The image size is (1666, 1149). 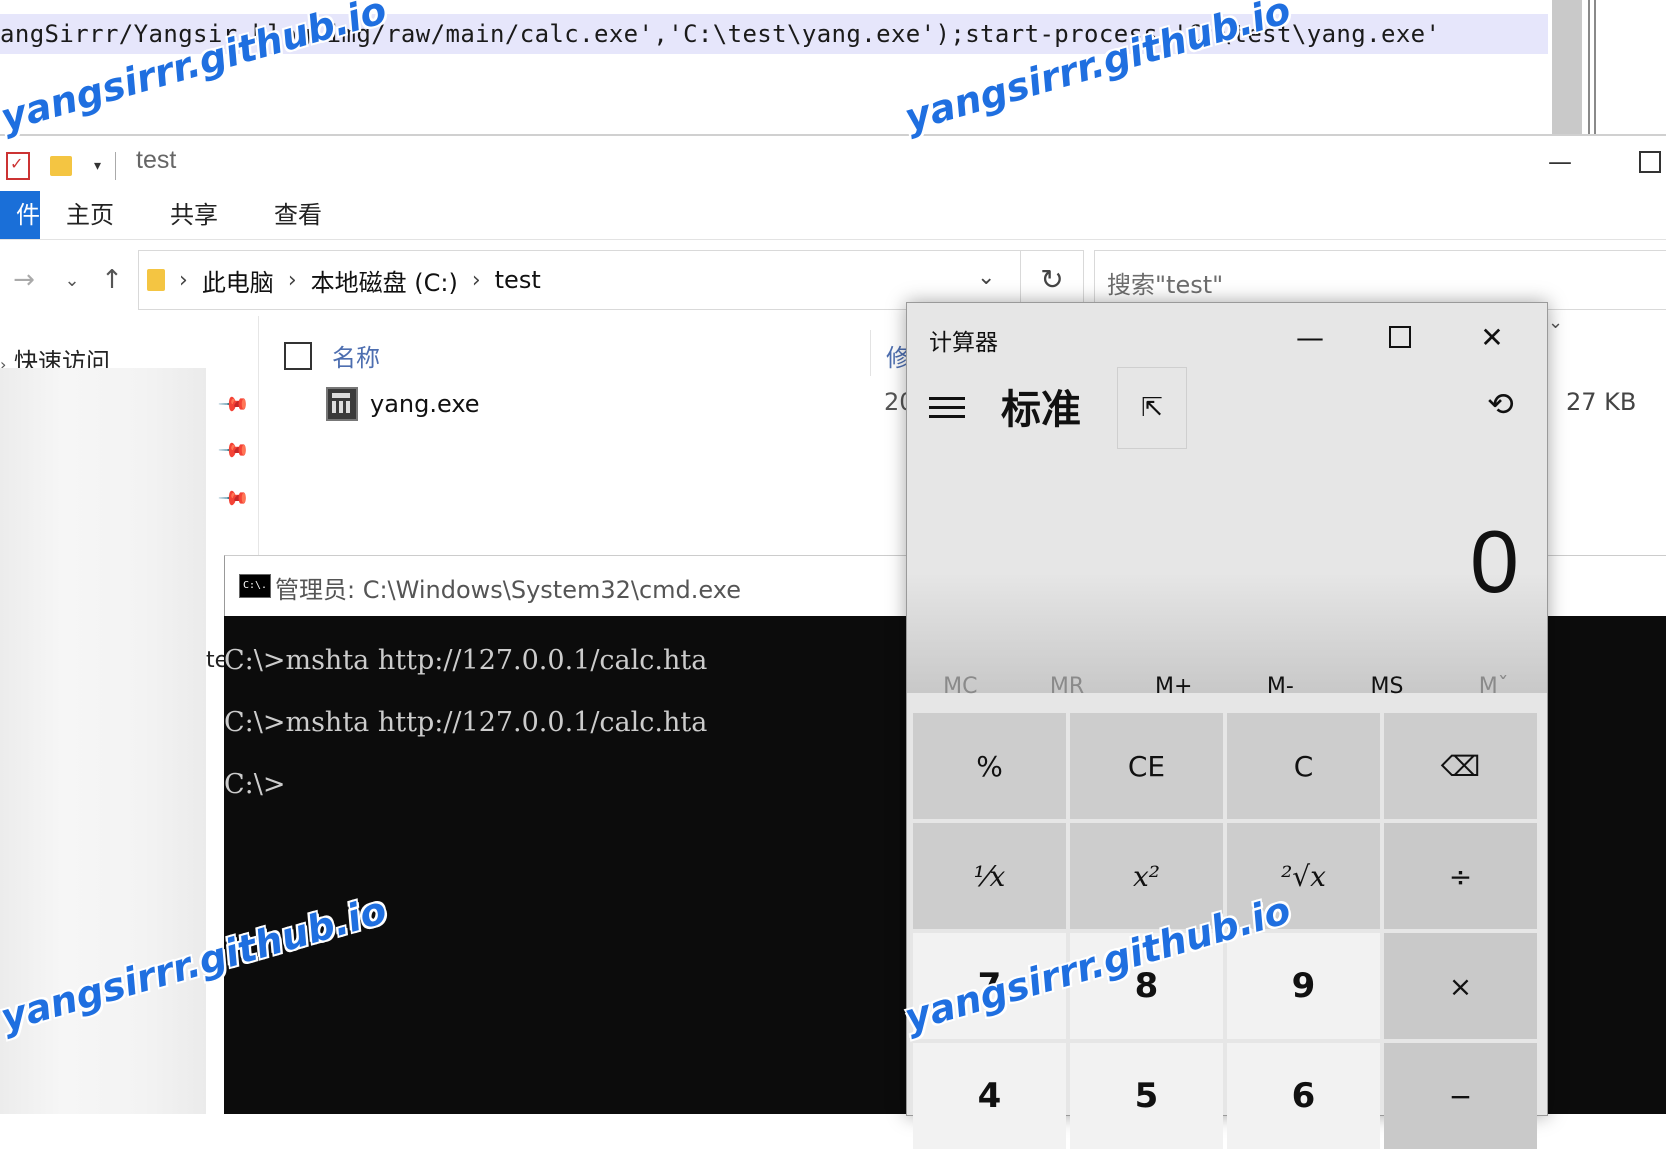 I want to click on navigation-pane: › 快速访问 📌 📌 📌, so click(x=129, y=720).